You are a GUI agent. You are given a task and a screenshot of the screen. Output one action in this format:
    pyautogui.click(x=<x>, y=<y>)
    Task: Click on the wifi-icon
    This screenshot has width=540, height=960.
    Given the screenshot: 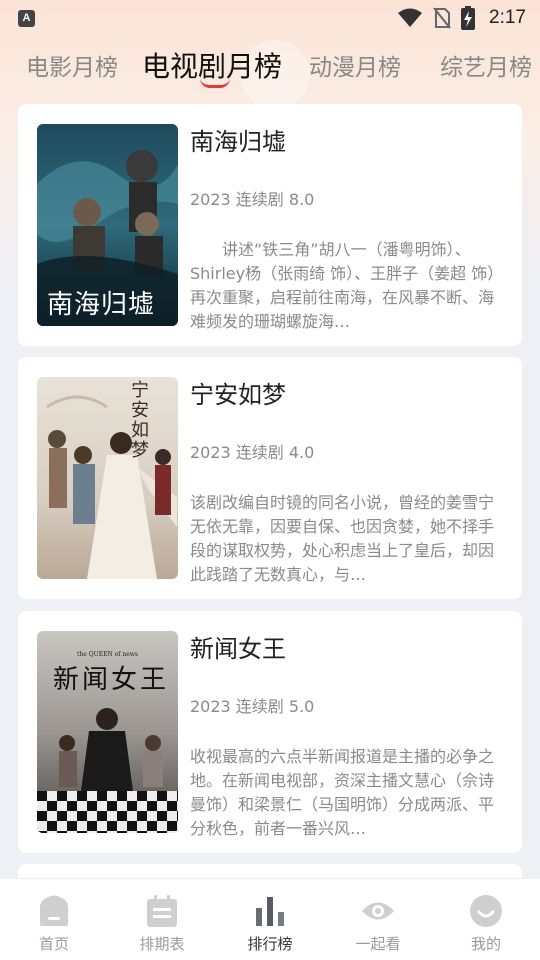 What is the action you would take?
    pyautogui.click(x=410, y=17)
    